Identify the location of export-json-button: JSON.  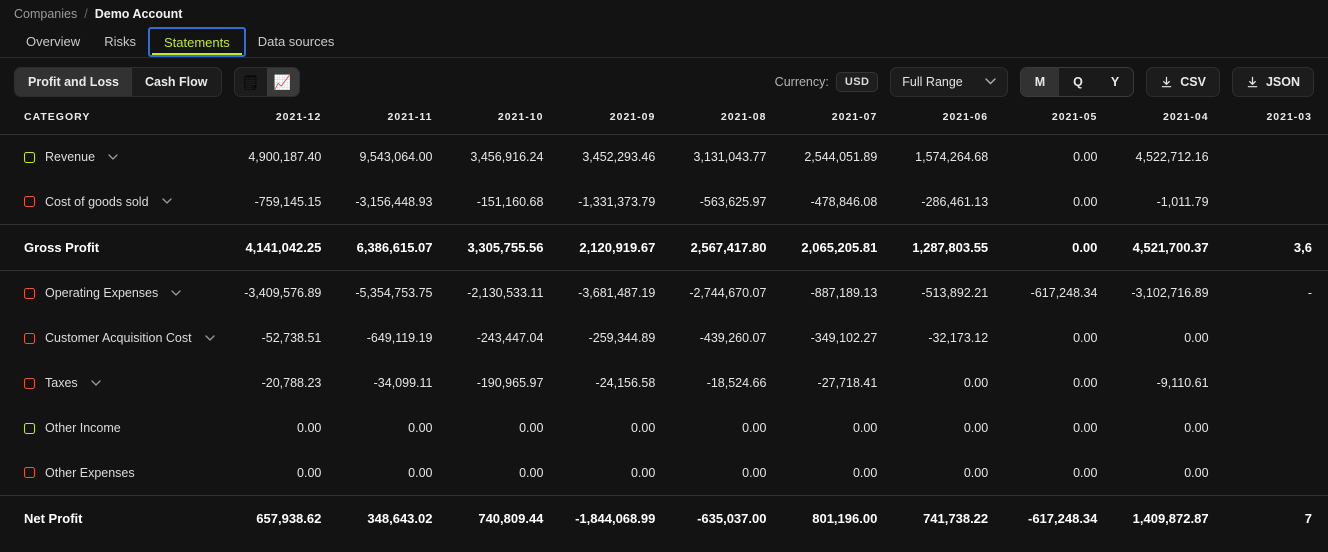
(1272, 82).